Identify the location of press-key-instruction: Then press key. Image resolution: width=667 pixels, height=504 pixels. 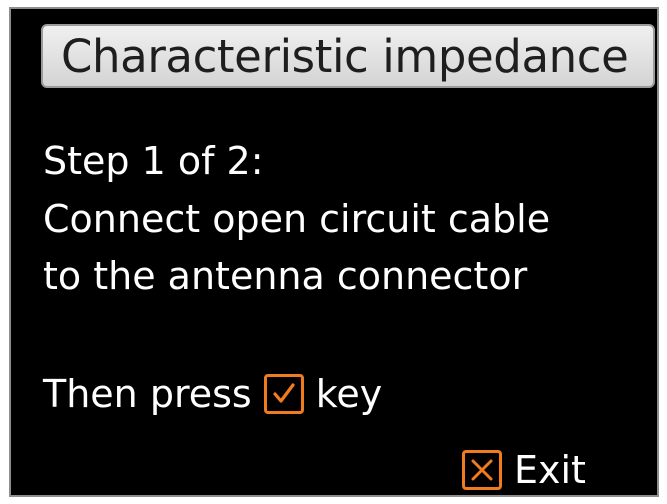
(212, 394).